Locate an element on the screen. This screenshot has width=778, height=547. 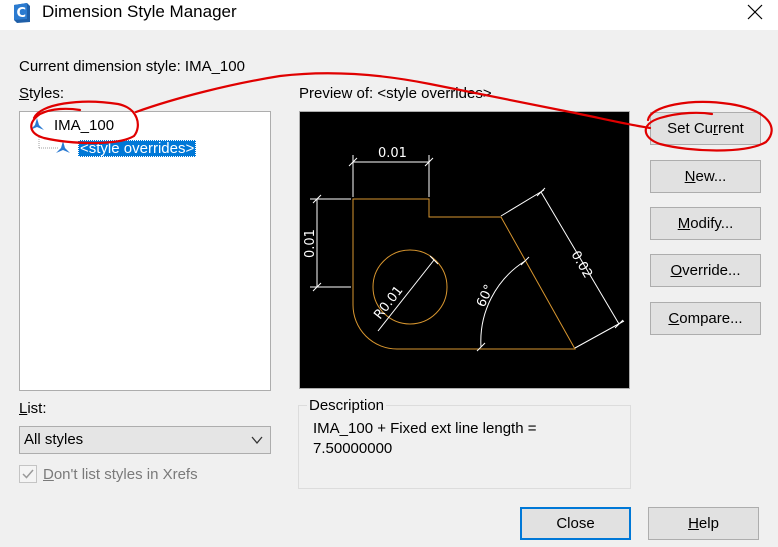
title-bar: C Dimension Style Manager is located at coordinates (389, 15).